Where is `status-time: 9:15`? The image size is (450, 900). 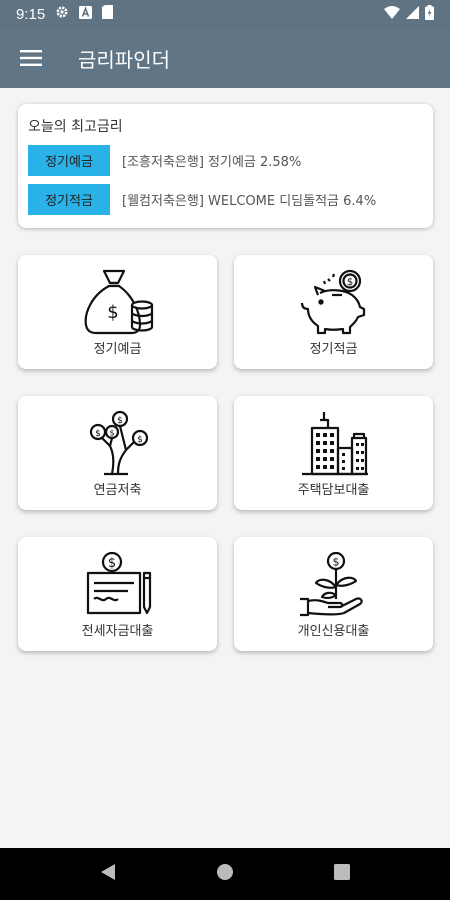
status-time: 9:15 is located at coordinates (31, 14).